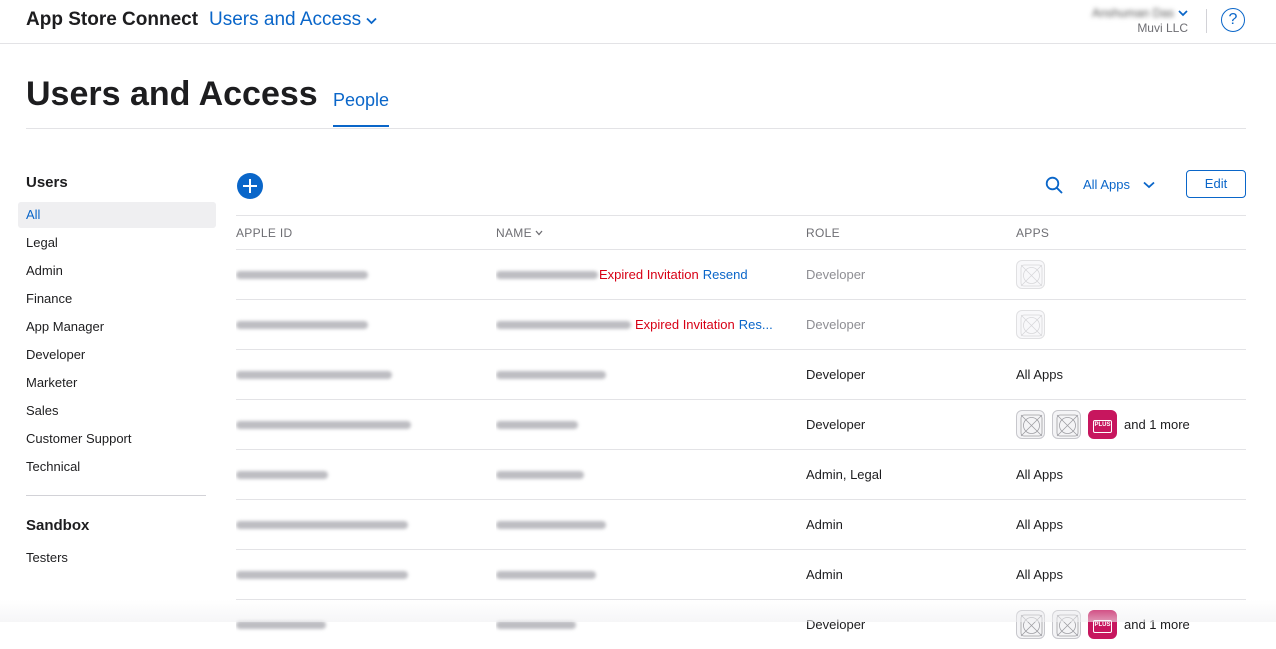 The height and width of the screenshot is (649, 1276). I want to click on account-organization: Muvi LLC, so click(1162, 28).